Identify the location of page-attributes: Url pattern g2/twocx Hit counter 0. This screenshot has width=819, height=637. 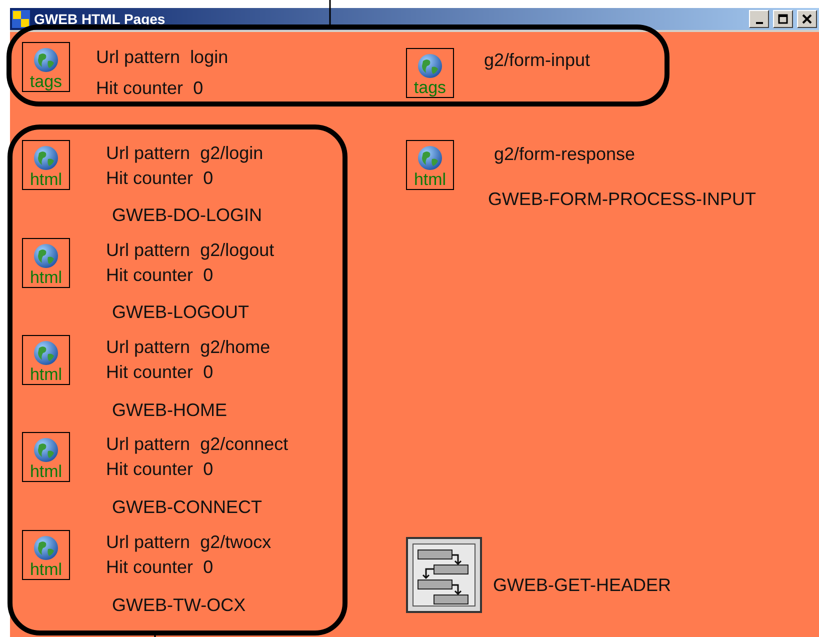
(189, 555).